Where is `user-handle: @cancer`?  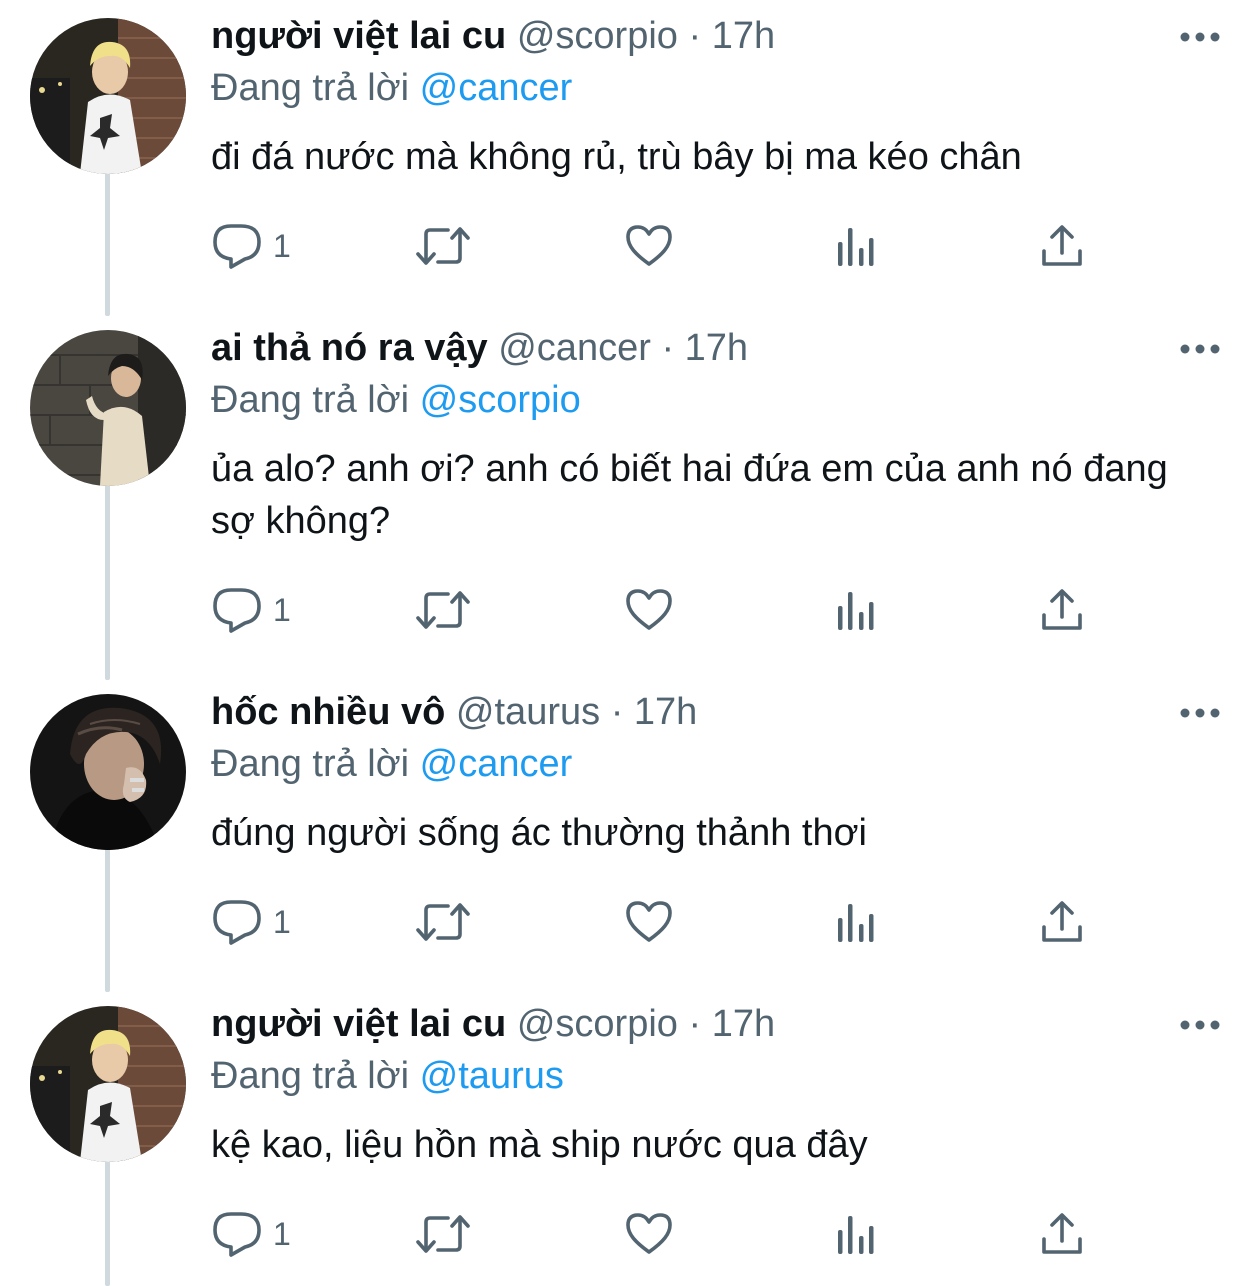
user-handle: @cancer is located at coordinates (574, 348).